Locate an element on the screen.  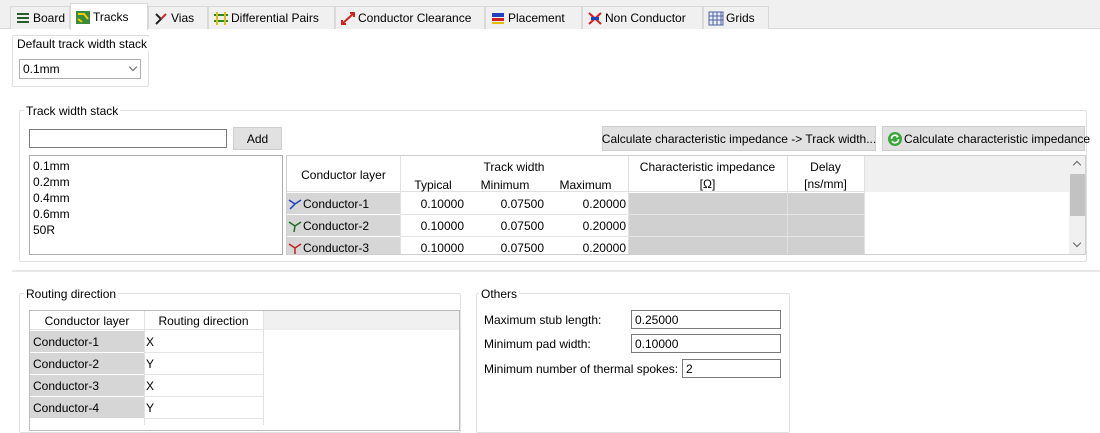
tab-label: Tracks is located at coordinates (111, 17).